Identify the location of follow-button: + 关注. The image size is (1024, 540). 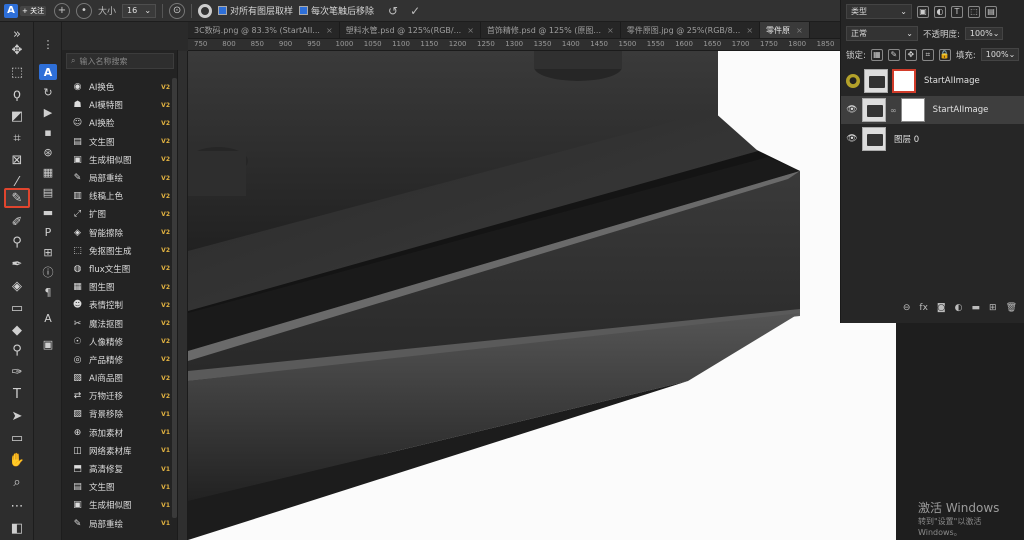
(33, 10).